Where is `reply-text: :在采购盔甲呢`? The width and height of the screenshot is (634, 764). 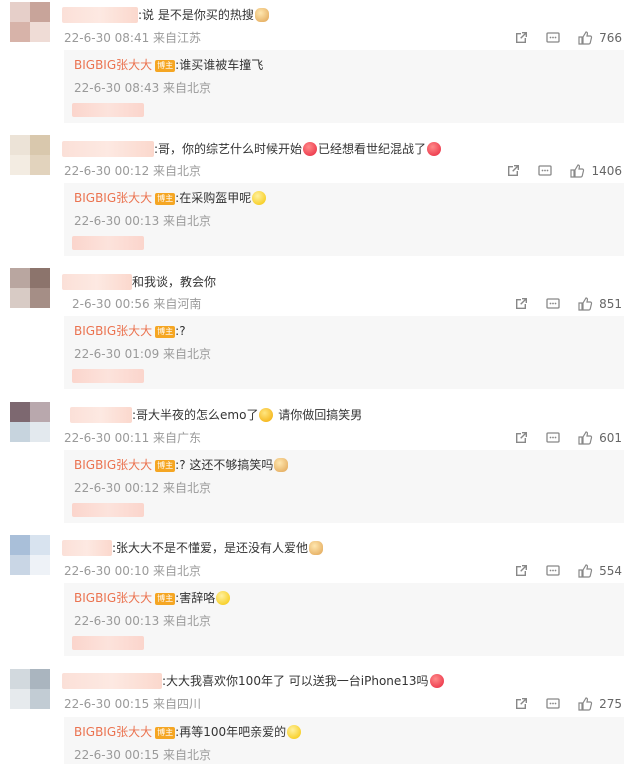 reply-text: :在采购盔甲呢 is located at coordinates (213, 198).